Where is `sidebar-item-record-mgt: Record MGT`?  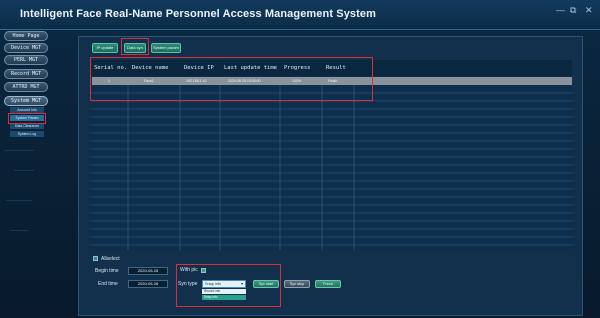
sidebar-item-record-mgt: Record MGT is located at coordinates (26, 74).